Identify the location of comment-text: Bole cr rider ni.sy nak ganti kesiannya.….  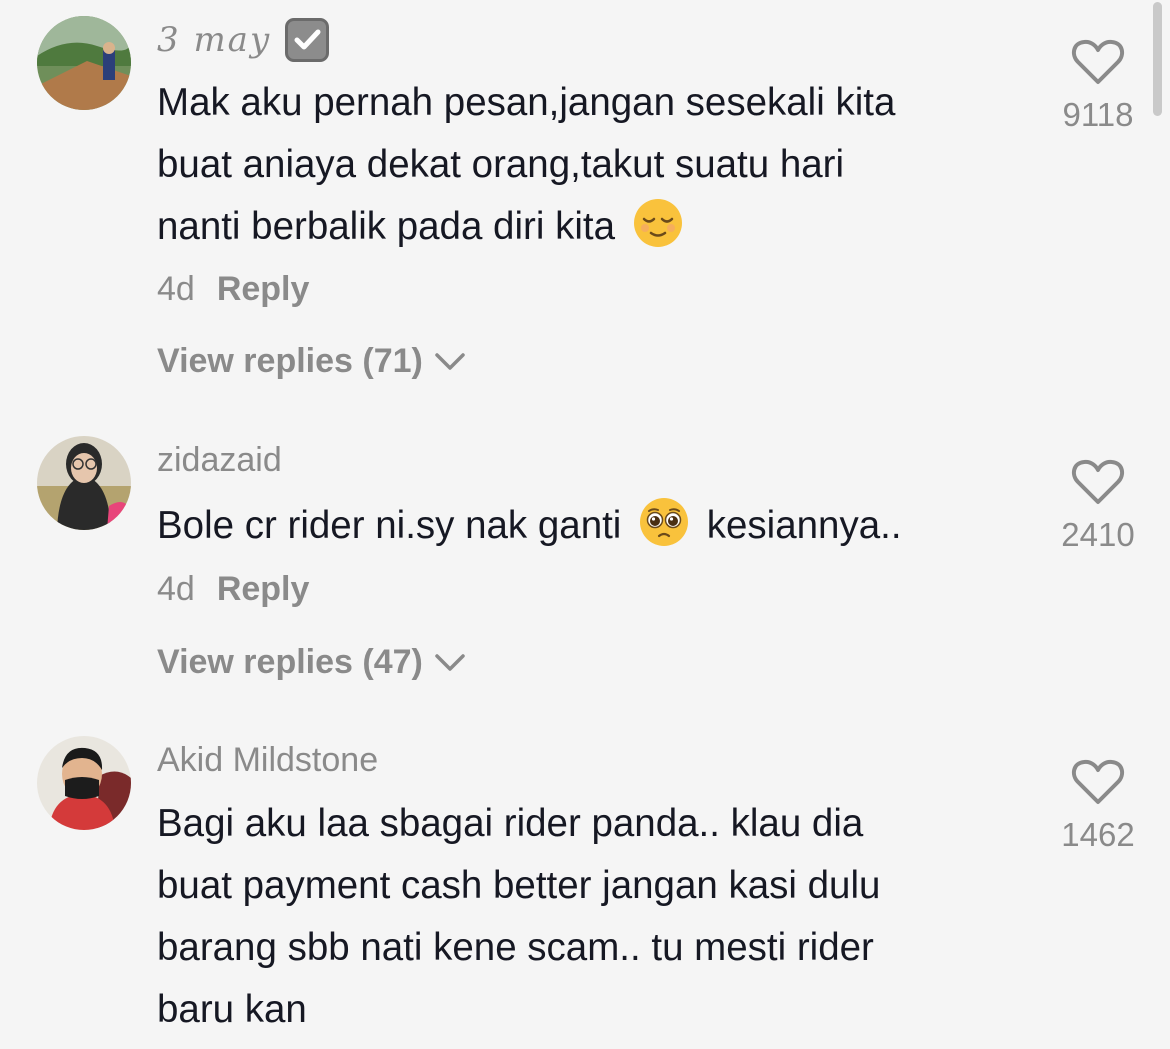
(597, 526).